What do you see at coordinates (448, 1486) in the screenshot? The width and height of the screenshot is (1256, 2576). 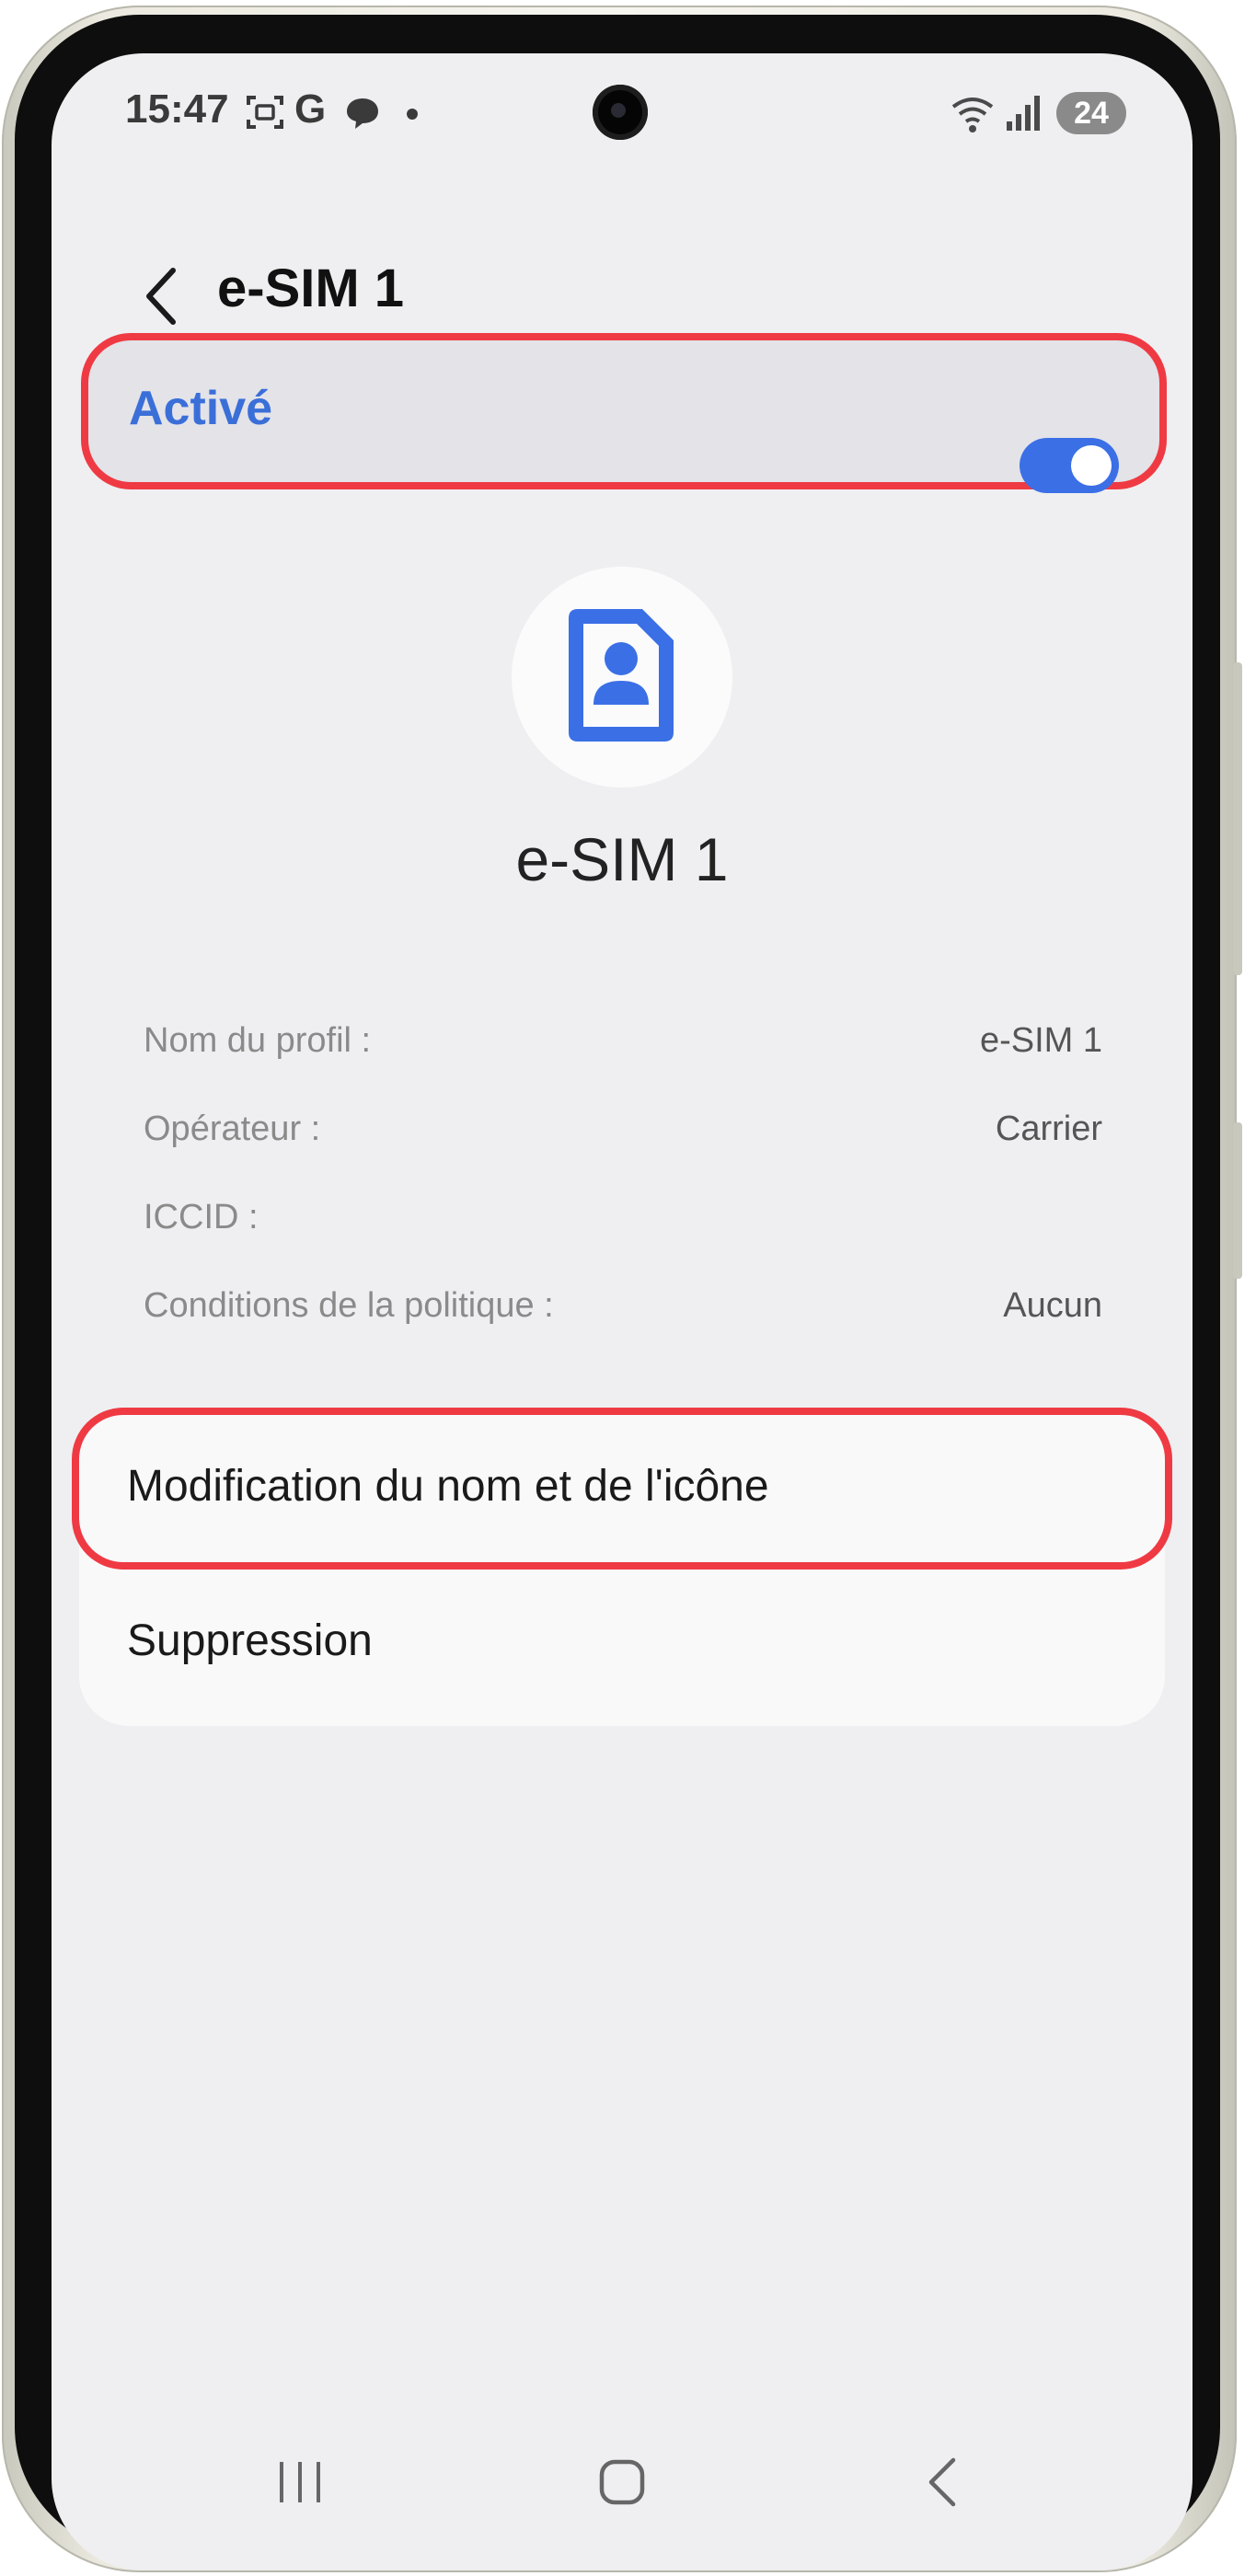 I see `action-label: Modification du nom et de l'icône` at bounding box center [448, 1486].